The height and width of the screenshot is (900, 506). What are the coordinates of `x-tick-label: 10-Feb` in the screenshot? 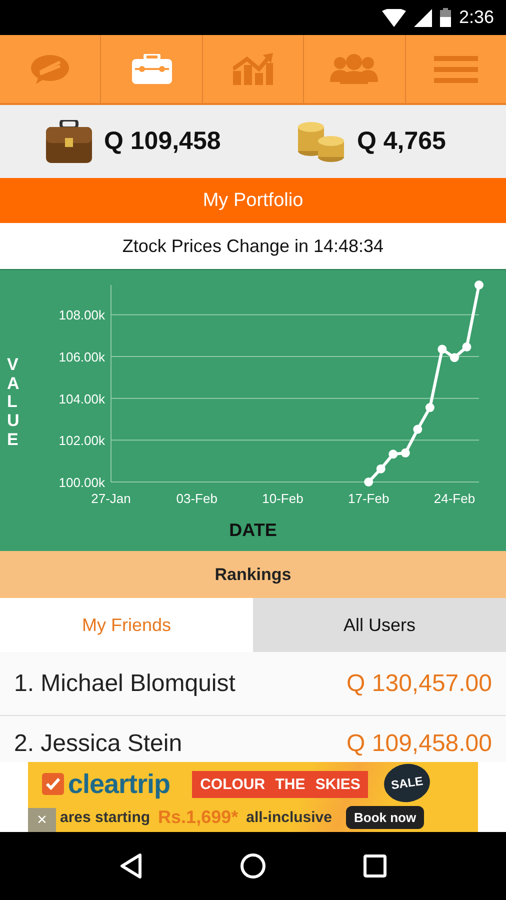 It's located at (283, 498).